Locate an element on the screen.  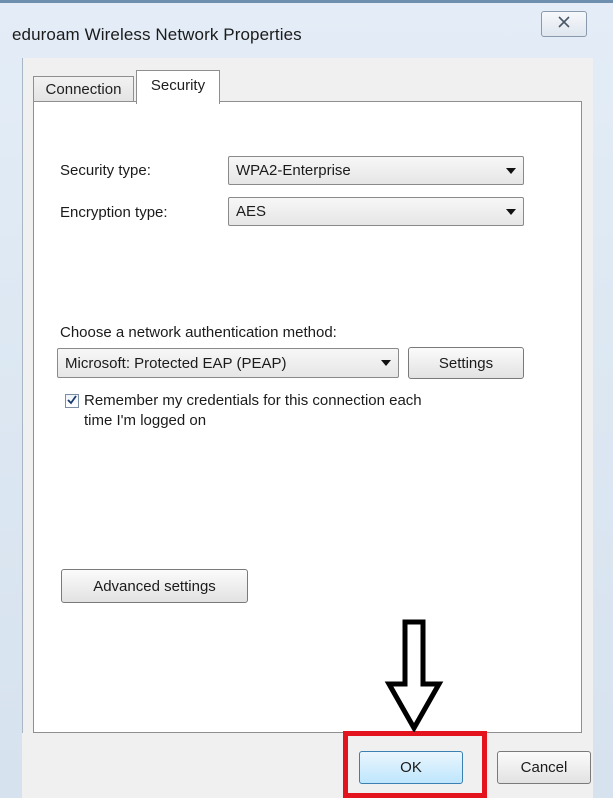
close-button is located at coordinates (564, 24).